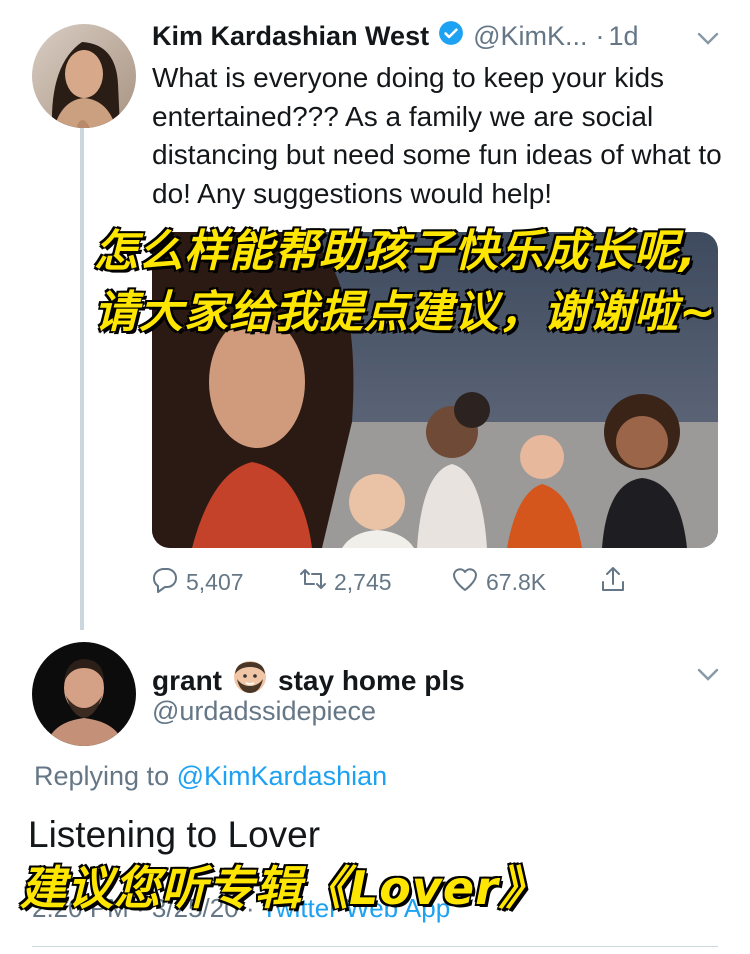 The width and height of the screenshot is (750, 954). What do you see at coordinates (187, 680) in the screenshot?
I see `reply-name-part1: grant` at bounding box center [187, 680].